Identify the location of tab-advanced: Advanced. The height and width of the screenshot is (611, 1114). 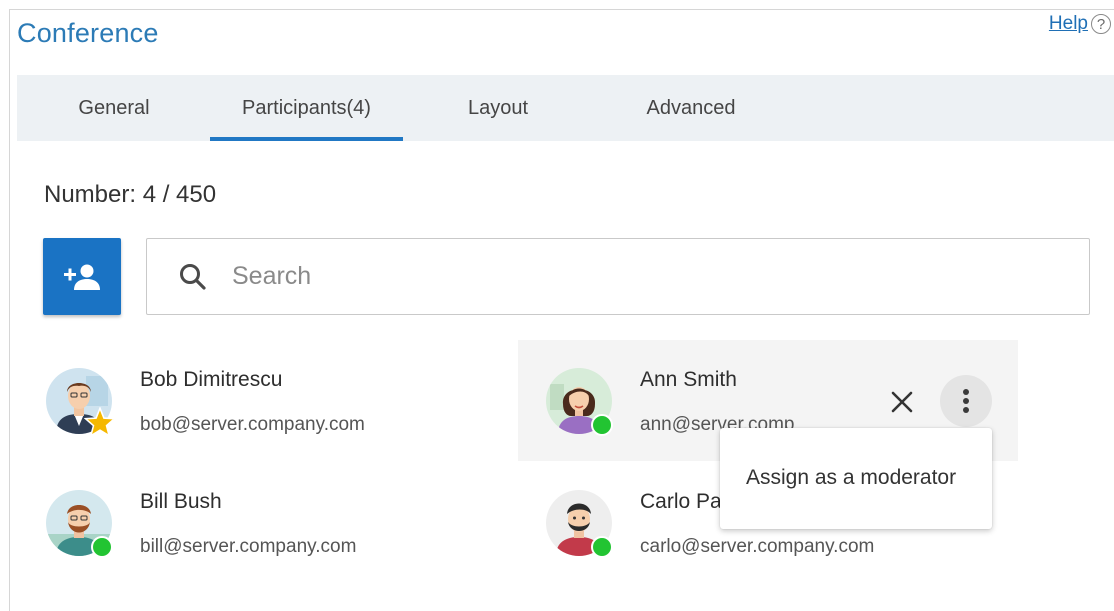
(691, 108).